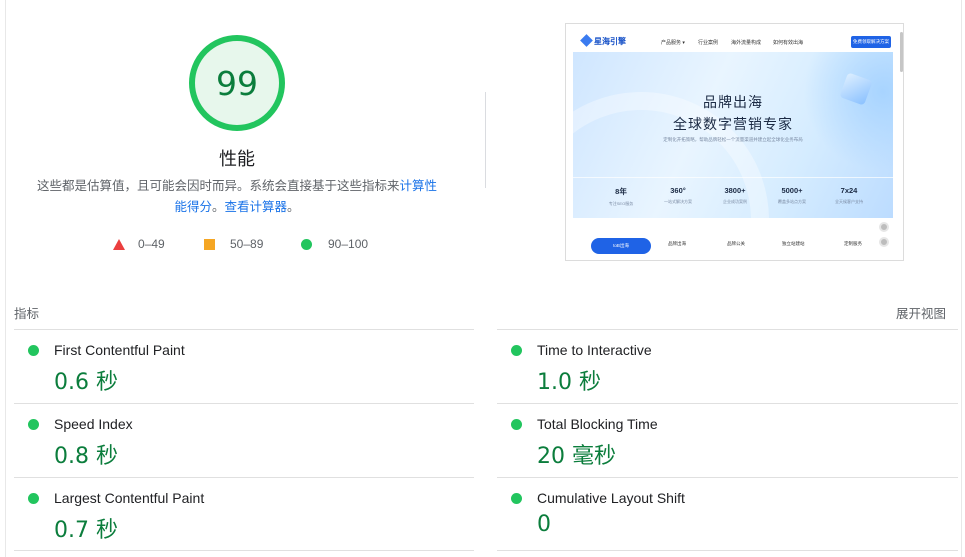  I want to click on metric-value-lcp: 0.7 秒, so click(86, 530).